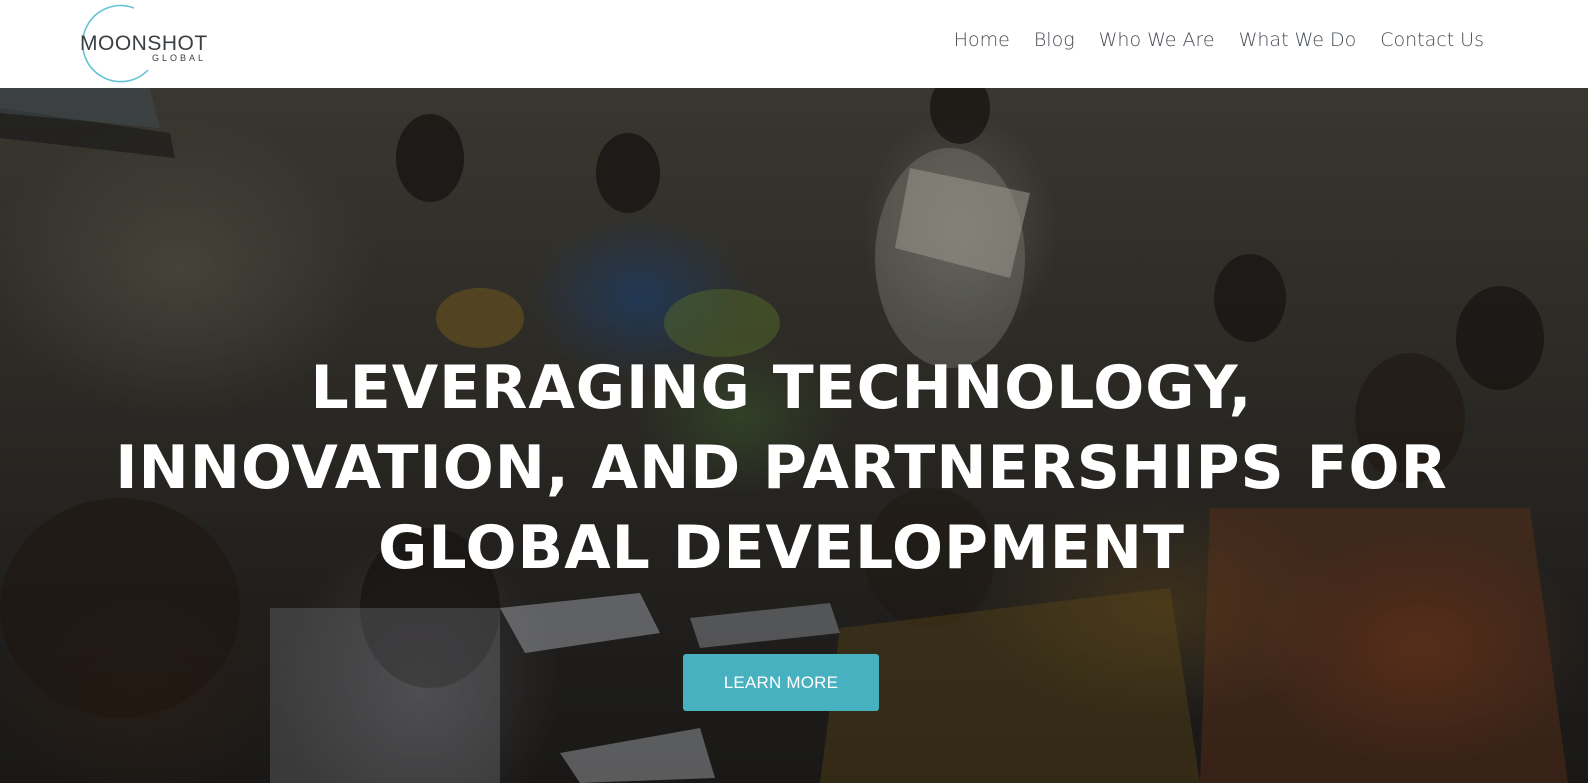 This screenshot has height=783, width=1588. I want to click on hero-heading-line: LEVERAGING TECHNOLOGY,, so click(781, 388).